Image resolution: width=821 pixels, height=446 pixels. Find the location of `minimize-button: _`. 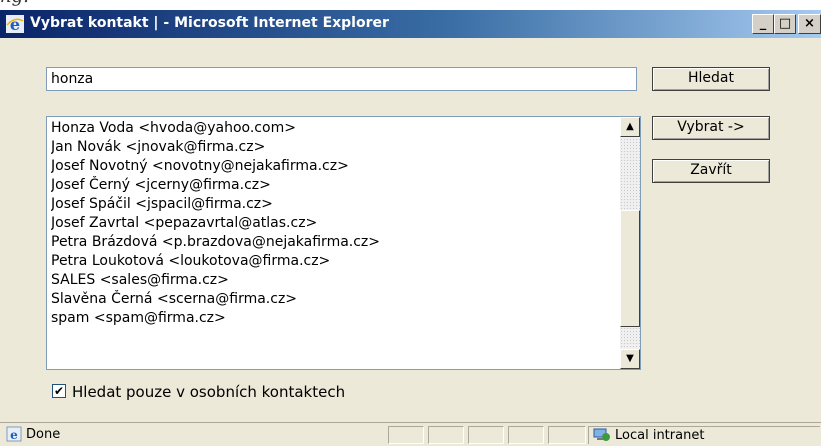

minimize-button: _ is located at coordinates (763, 24).